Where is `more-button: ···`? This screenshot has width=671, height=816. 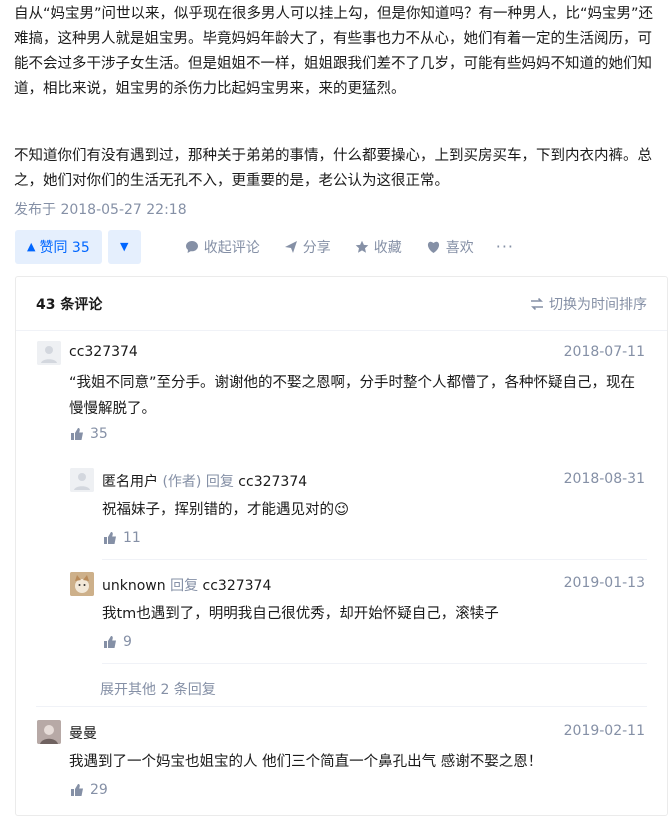 more-button: ··· is located at coordinates (505, 246).